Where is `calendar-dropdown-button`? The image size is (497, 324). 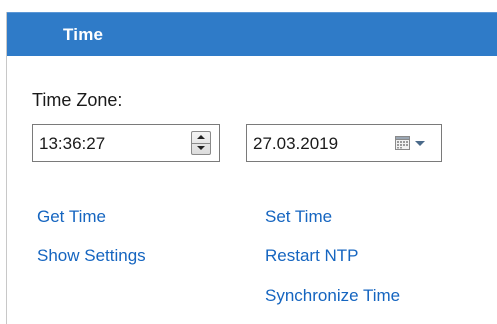 calendar-dropdown-button is located at coordinates (412, 144).